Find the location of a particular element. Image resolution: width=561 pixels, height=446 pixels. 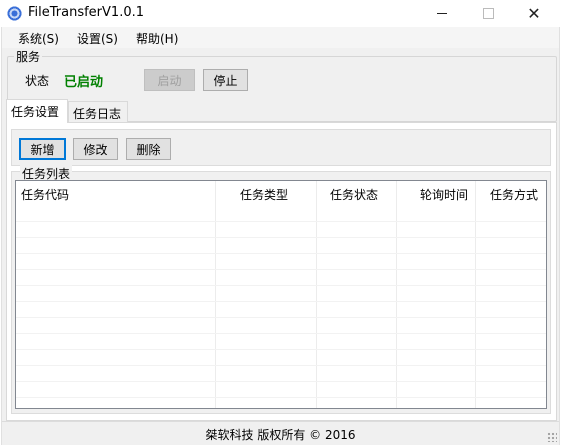

window-title: FileTransferV1.0.1 is located at coordinates (86, 12).